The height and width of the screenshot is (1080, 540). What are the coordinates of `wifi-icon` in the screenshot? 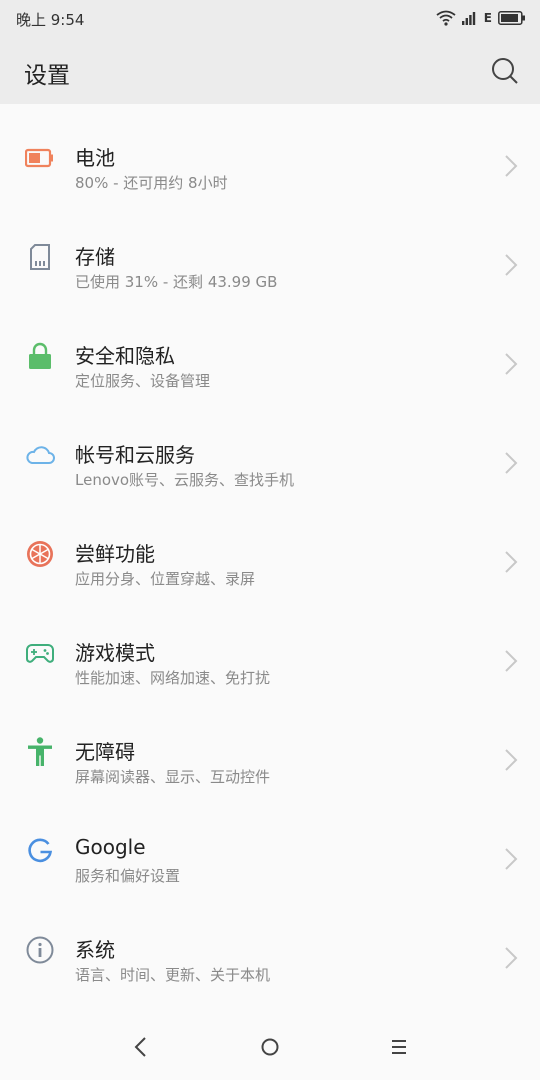 It's located at (446, 18).